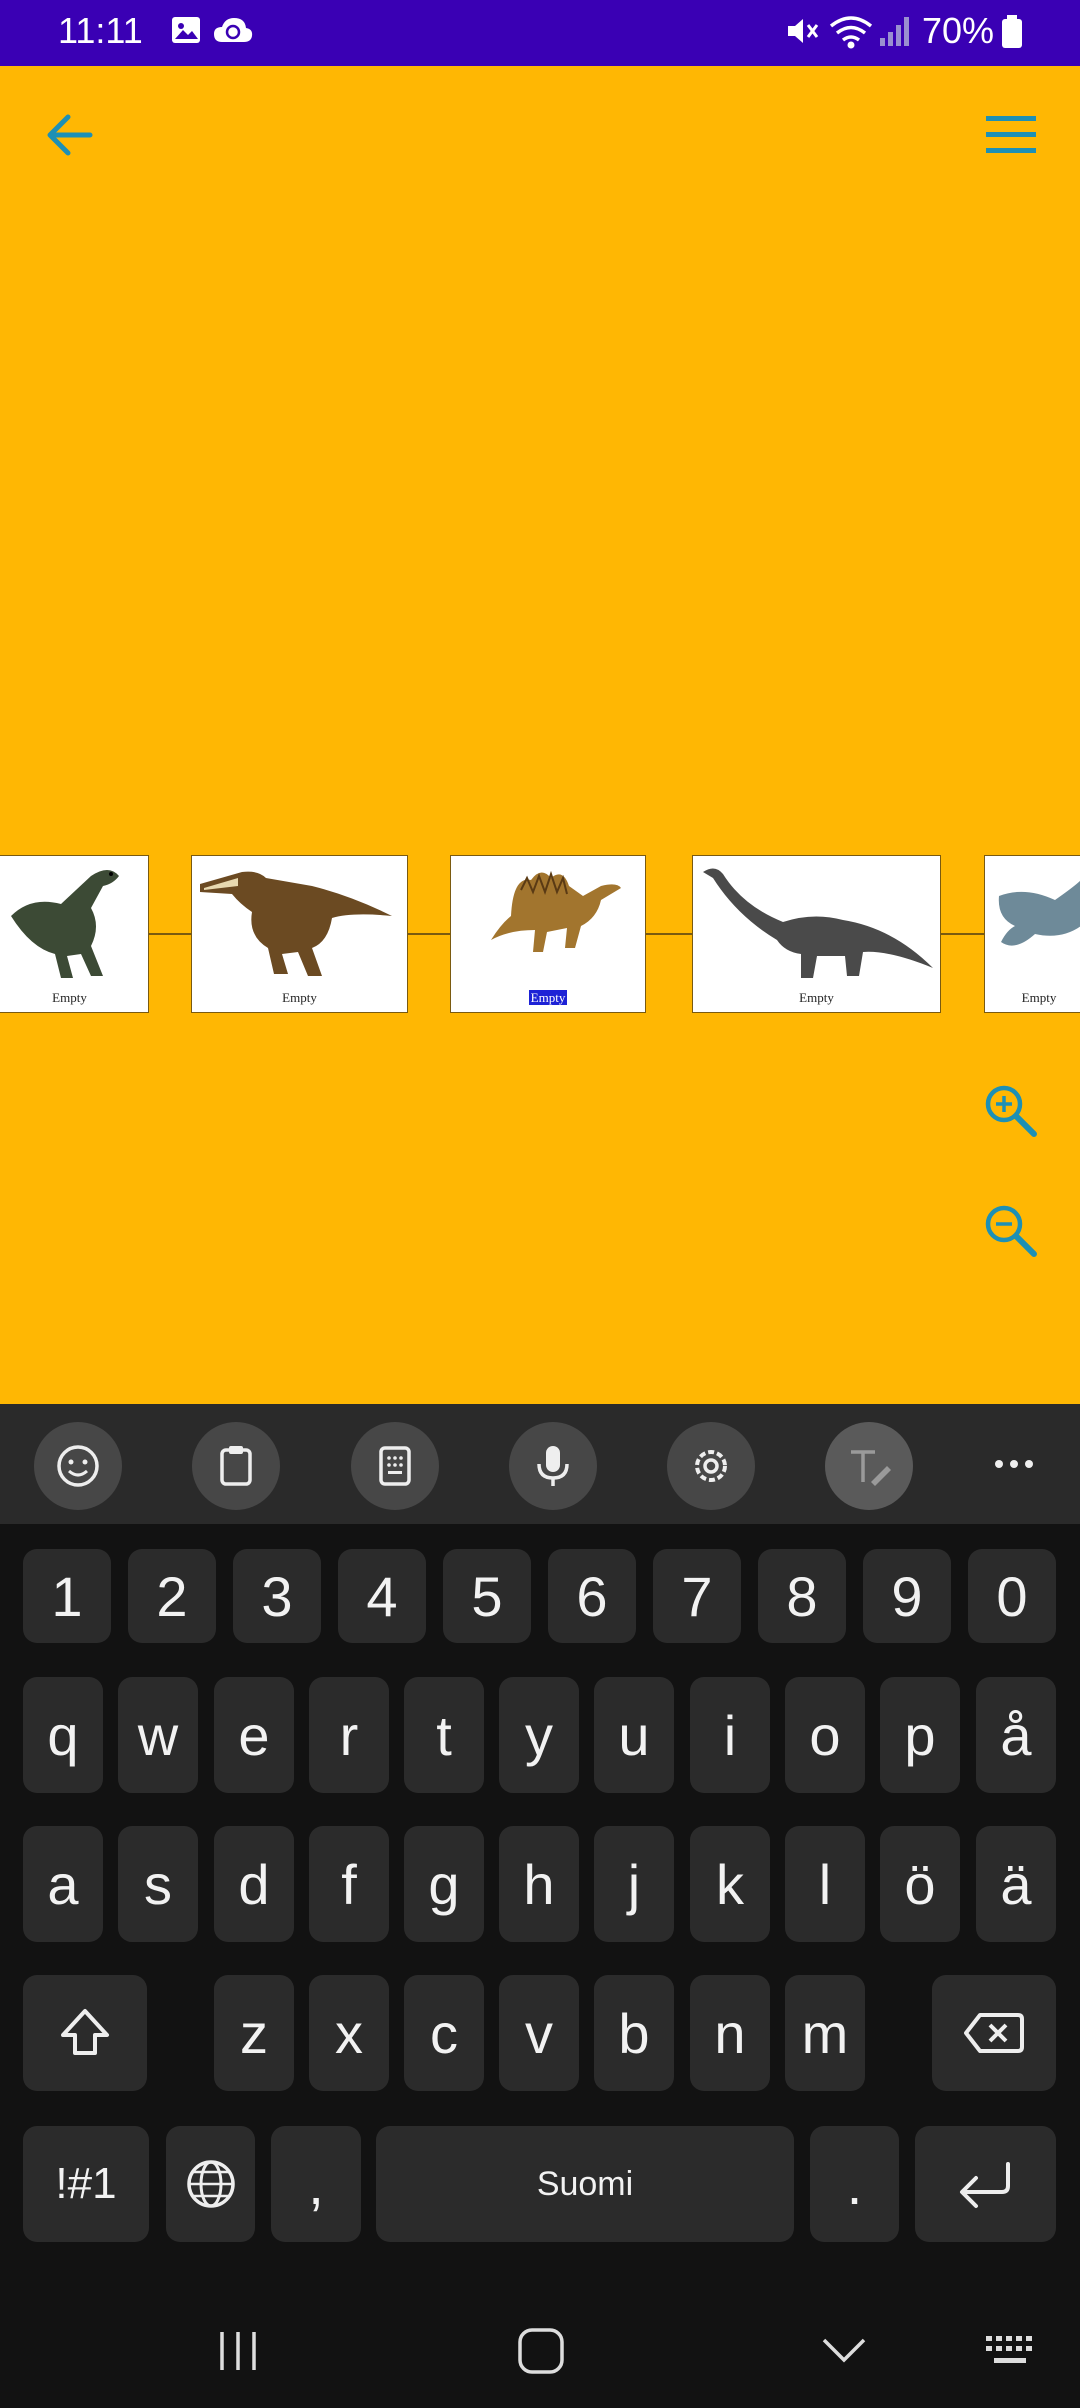 This screenshot has height=2408, width=1080. Describe the element at coordinates (233, 30) in the screenshot. I see `cloud-sync-icon` at that location.